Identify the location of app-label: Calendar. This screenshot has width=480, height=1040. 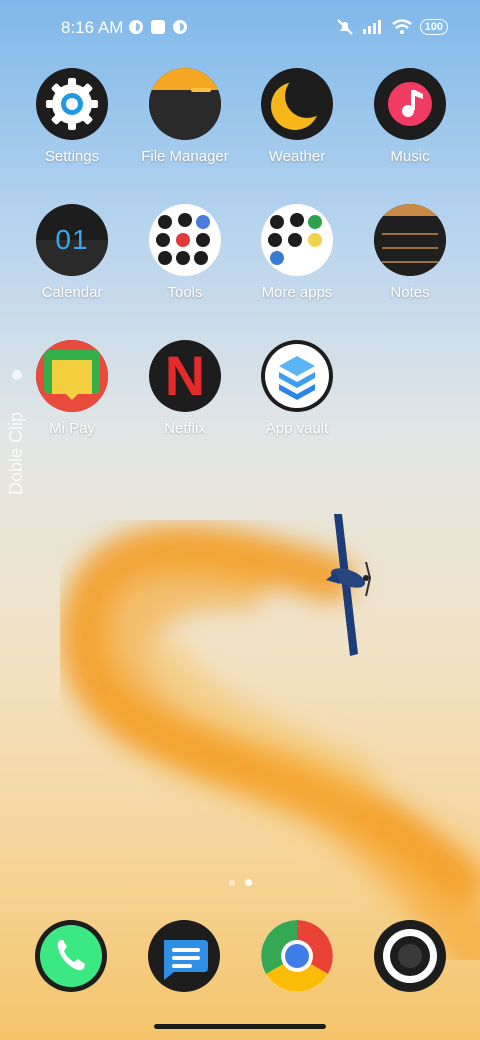
(72, 292).